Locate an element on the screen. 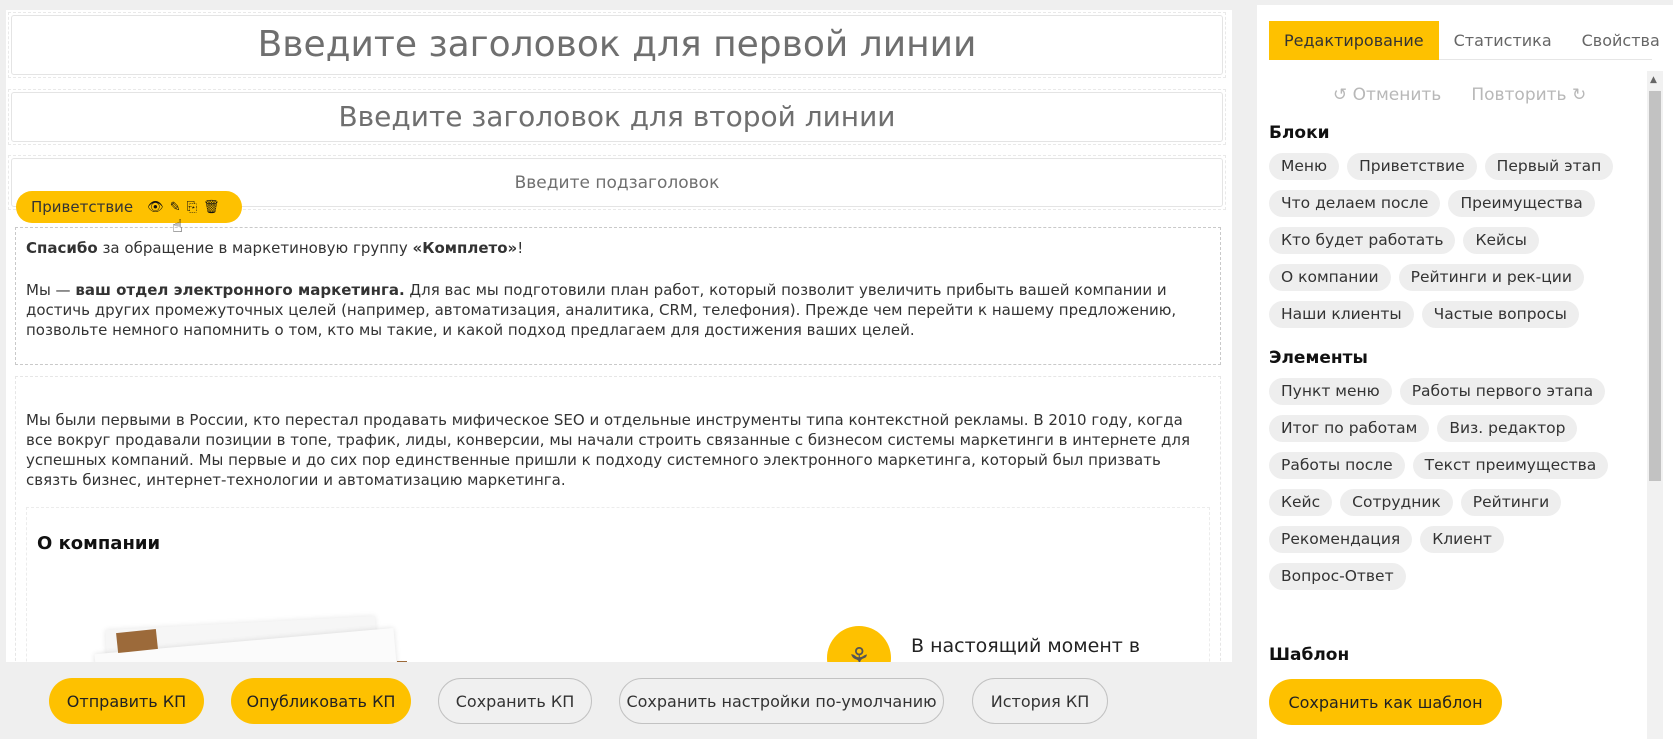 This screenshot has width=1673, height=739. element-chip: Рекомендация is located at coordinates (1341, 539).